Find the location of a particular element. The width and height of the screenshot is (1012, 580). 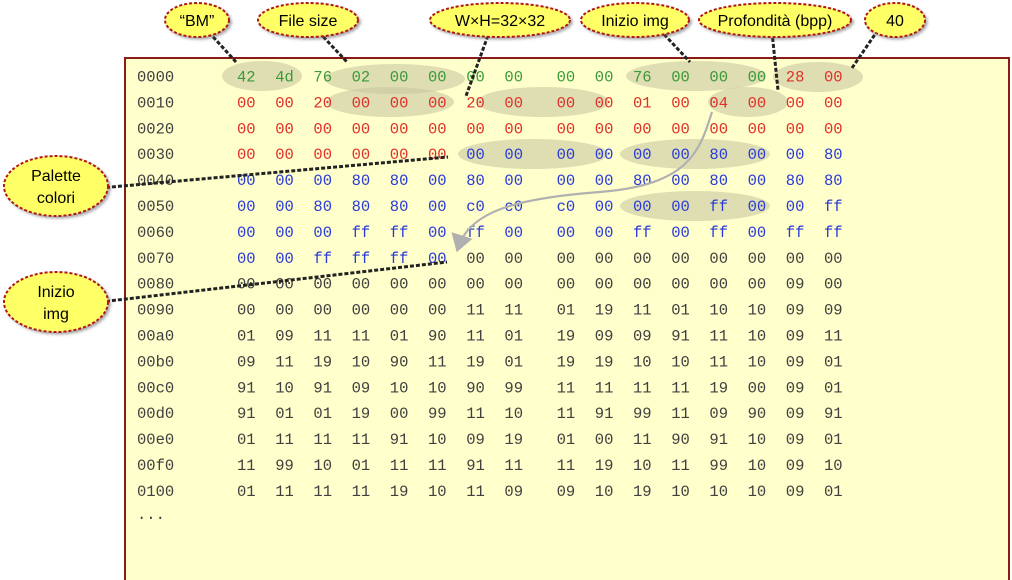

hex-byte: c0 is located at coordinates (475, 207).